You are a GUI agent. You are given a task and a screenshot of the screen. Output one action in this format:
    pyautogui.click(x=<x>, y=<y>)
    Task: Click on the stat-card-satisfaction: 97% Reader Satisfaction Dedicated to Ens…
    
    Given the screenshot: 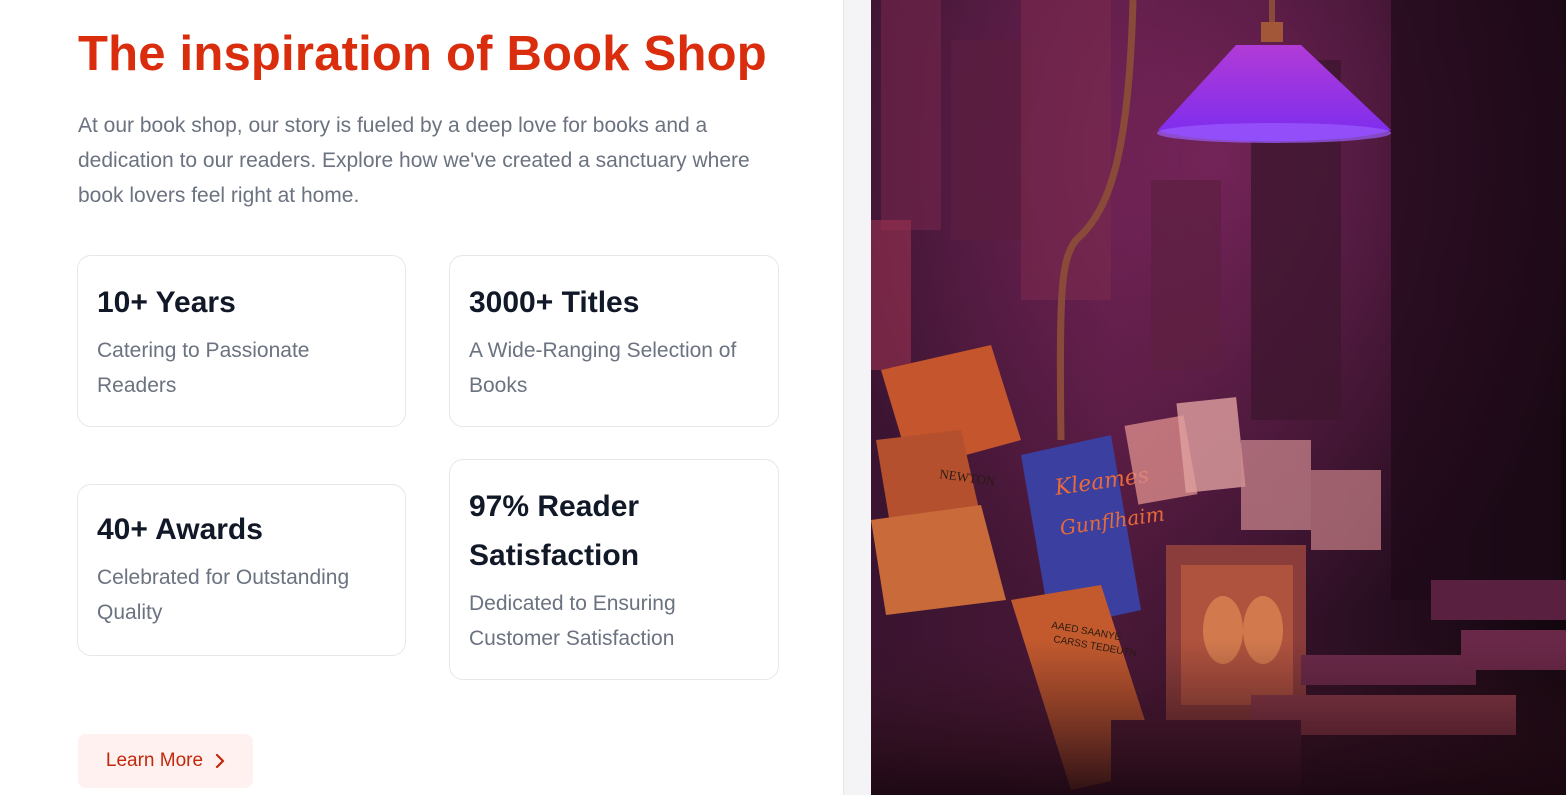 What is the action you would take?
    pyautogui.click(x=614, y=569)
    